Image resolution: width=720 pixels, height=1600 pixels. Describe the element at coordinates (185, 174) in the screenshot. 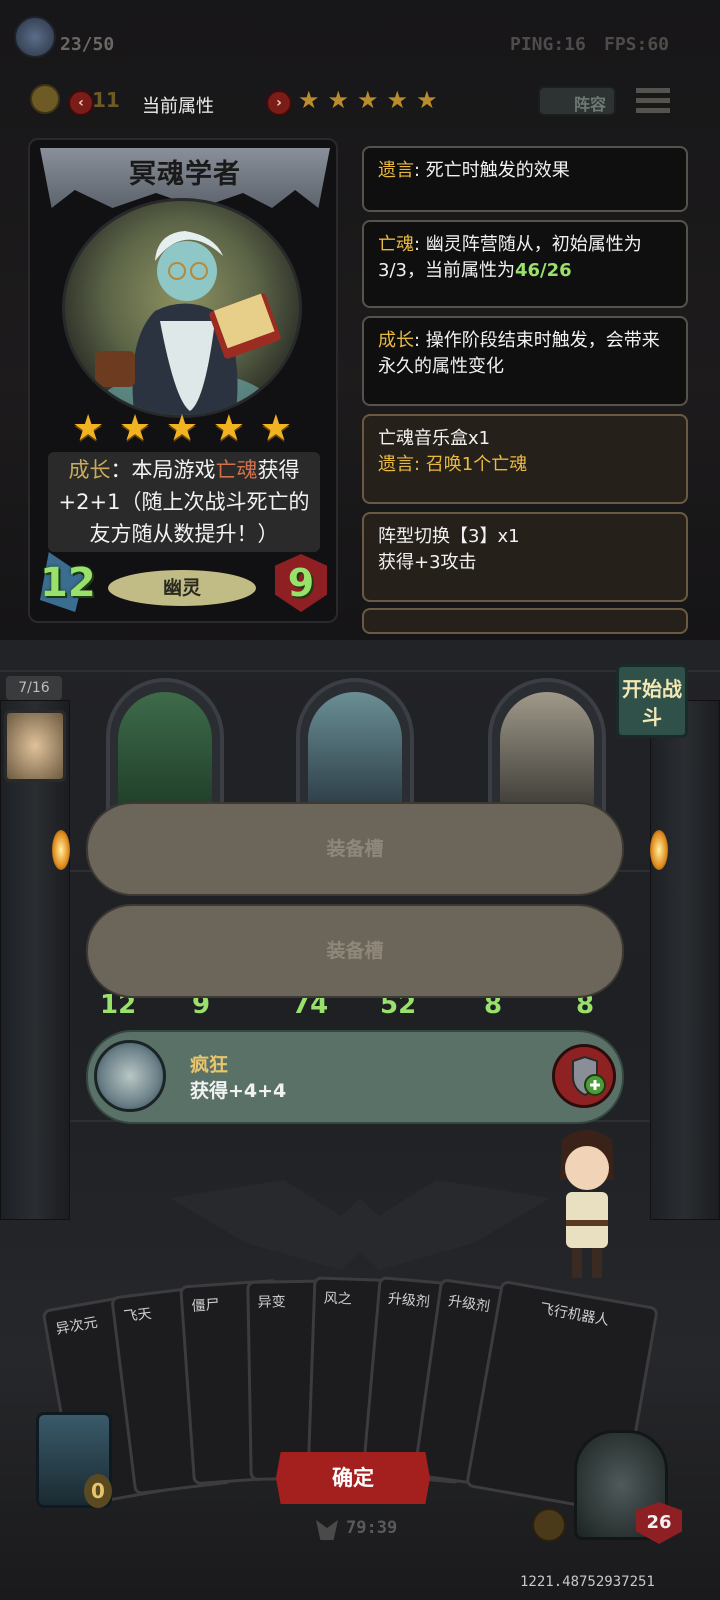

I see `card-name: 冥魂学者` at that location.